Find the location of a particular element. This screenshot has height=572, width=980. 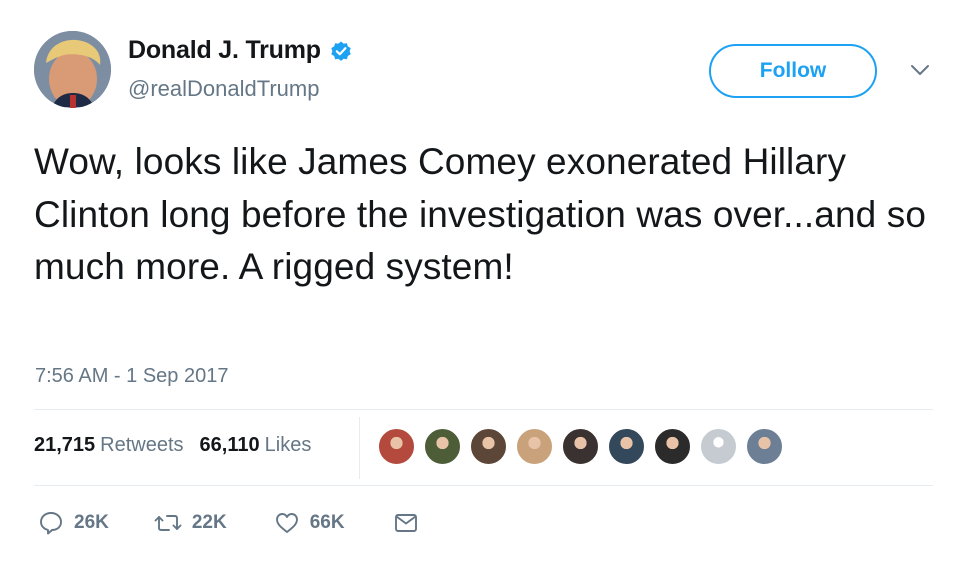

divider-bottom is located at coordinates (483, 485).